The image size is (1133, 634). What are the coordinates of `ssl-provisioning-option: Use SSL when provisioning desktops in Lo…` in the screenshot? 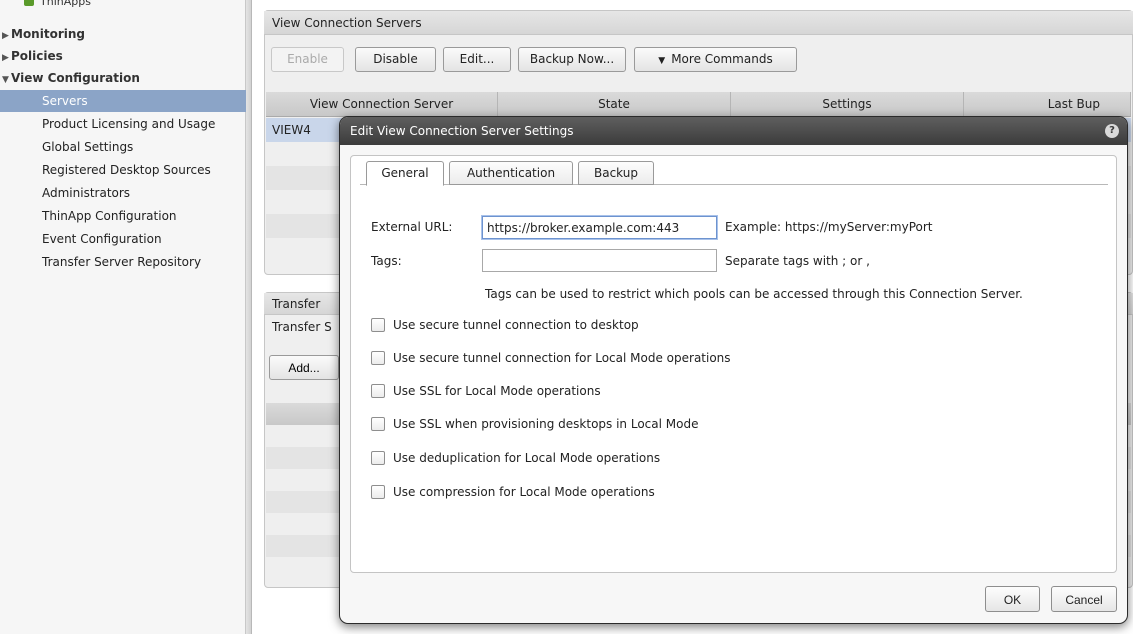 It's located at (534, 425).